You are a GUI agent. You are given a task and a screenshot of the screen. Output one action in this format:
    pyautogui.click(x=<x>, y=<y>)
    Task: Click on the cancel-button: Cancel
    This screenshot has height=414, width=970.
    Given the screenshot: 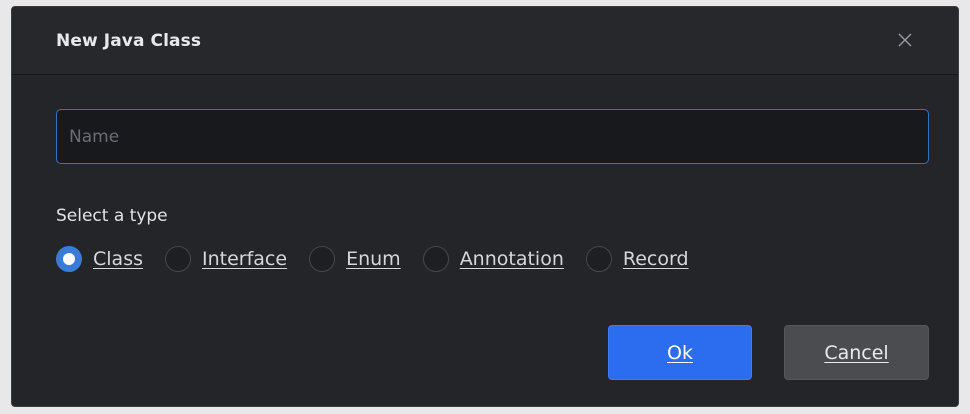 What is the action you would take?
    pyautogui.click(x=856, y=352)
    